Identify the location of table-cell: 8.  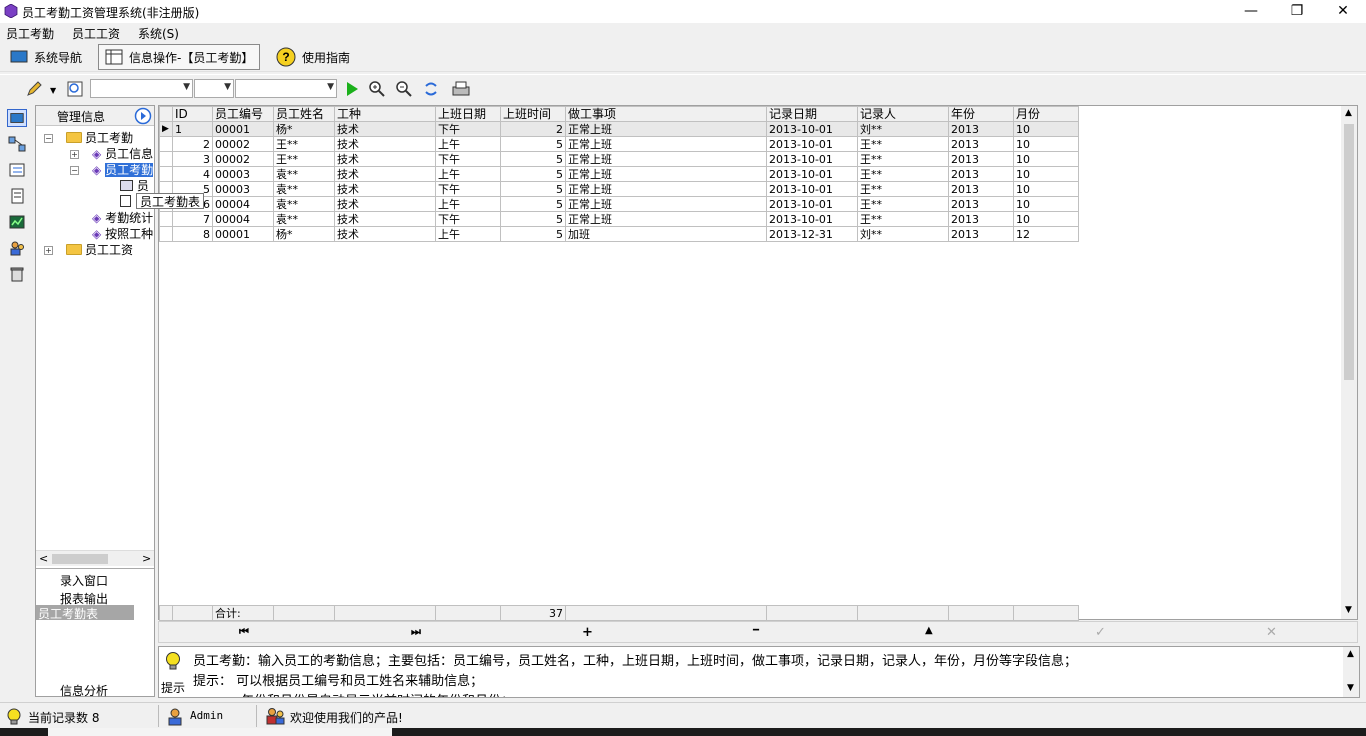
(192, 234).